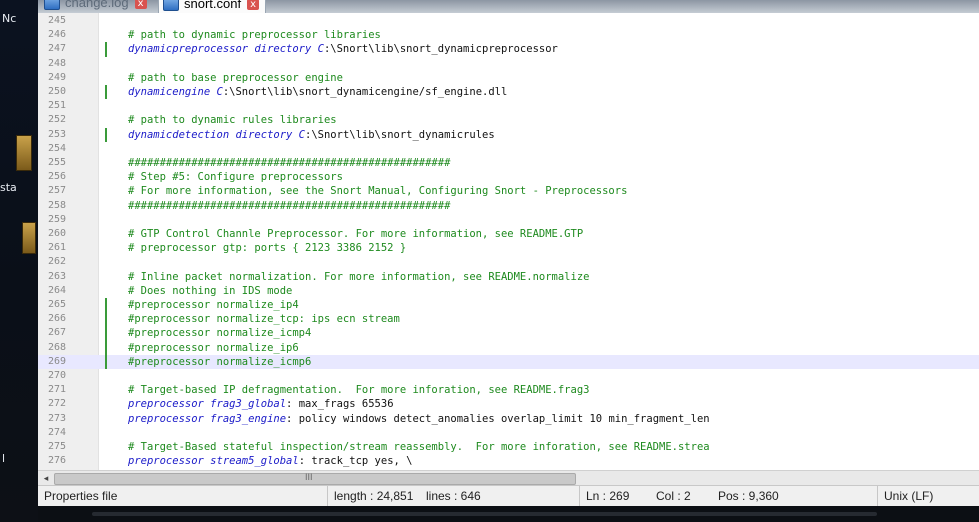  What do you see at coordinates (57, 404) in the screenshot?
I see `line-number: 272` at bounding box center [57, 404].